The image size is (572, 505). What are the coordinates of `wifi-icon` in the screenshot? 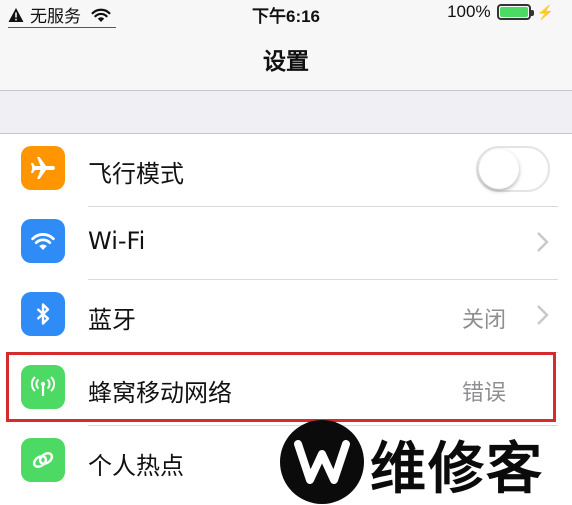 It's located at (43, 241).